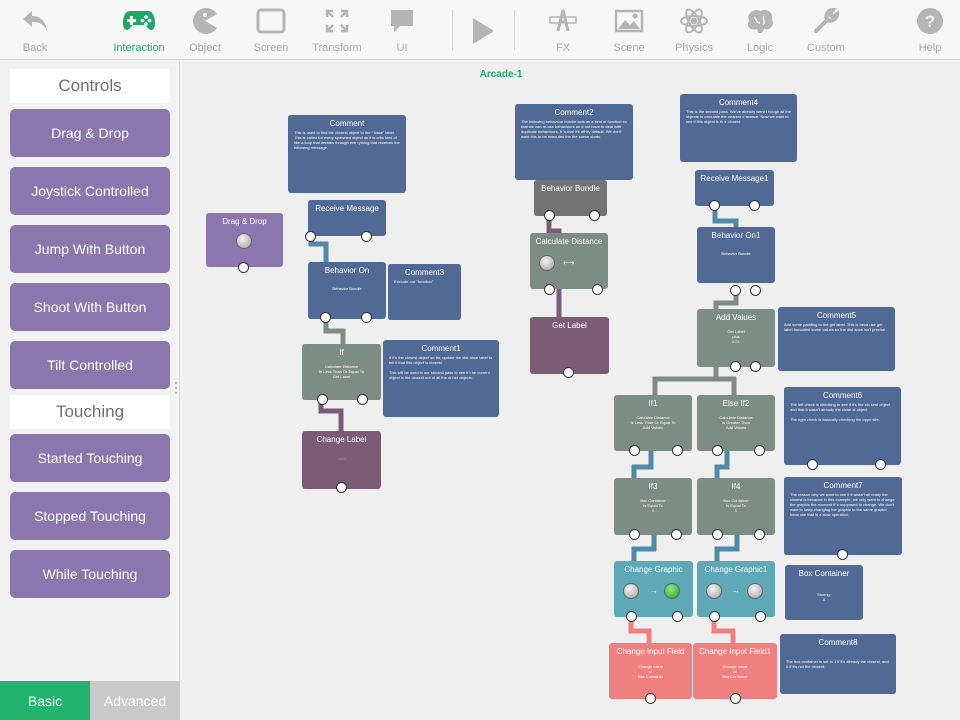 The height and width of the screenshot is (720, 960). Describe the element at coordinates (424, 292) in the screenshot. I see `comment3-node: Comment3 Execute our "function"` at that location.